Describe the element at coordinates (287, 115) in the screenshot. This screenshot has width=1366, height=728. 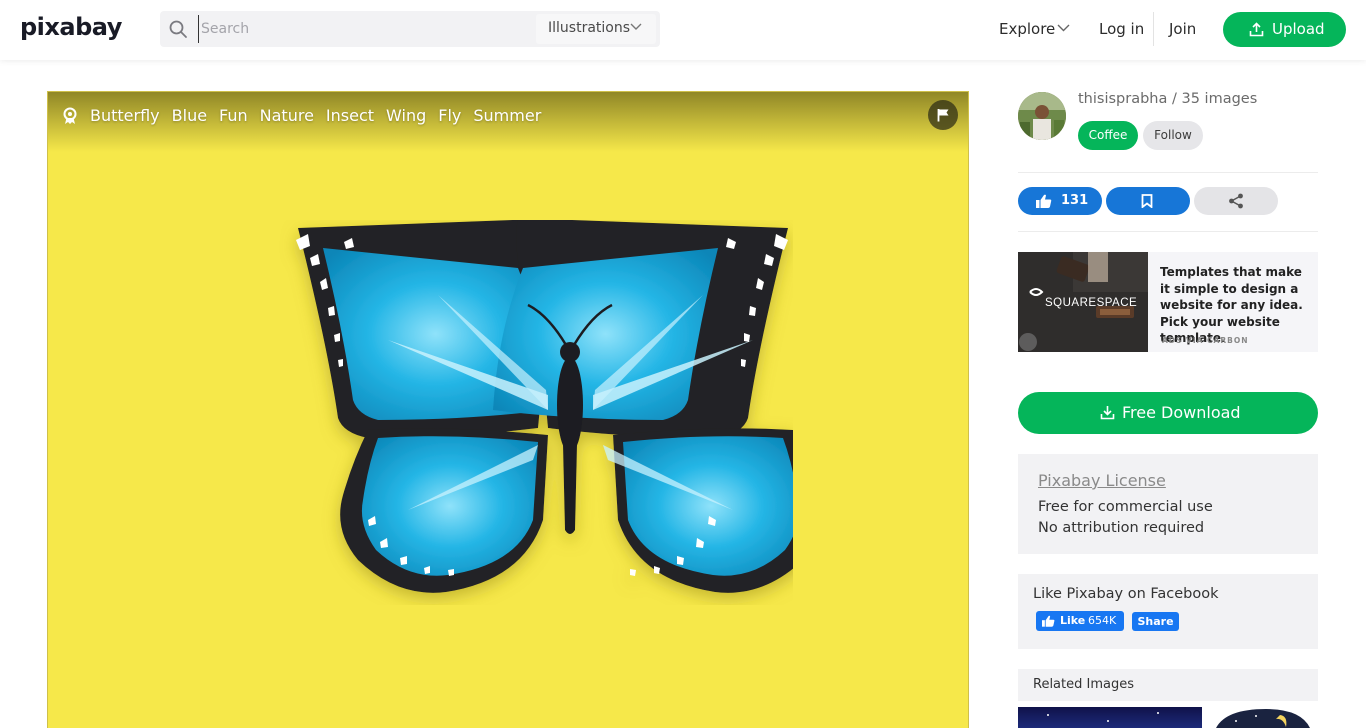
I see `tag-link: Nature` at that location.